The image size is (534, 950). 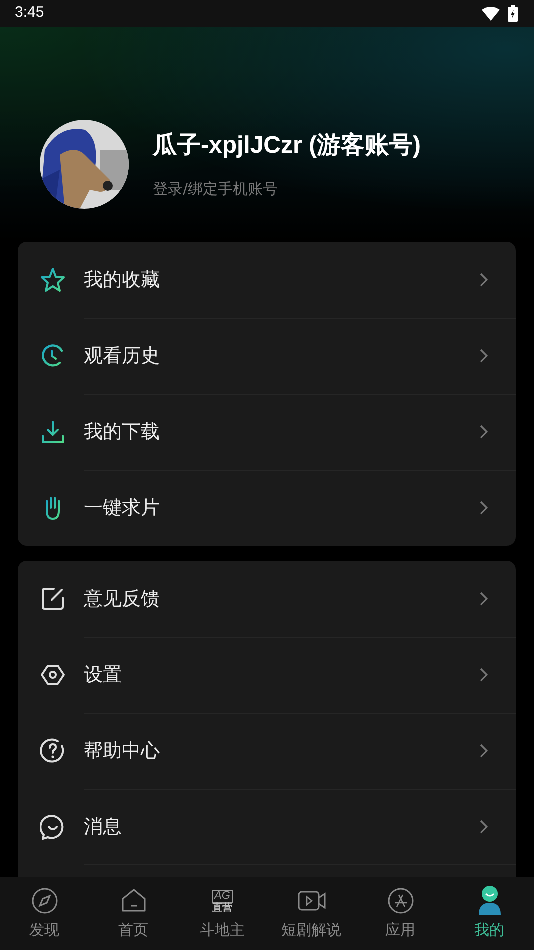 What do you see at coordinates (311, 913) in the screenshot?
I see `nav-tab: 短剧解说` at bounding box center [311, 913].